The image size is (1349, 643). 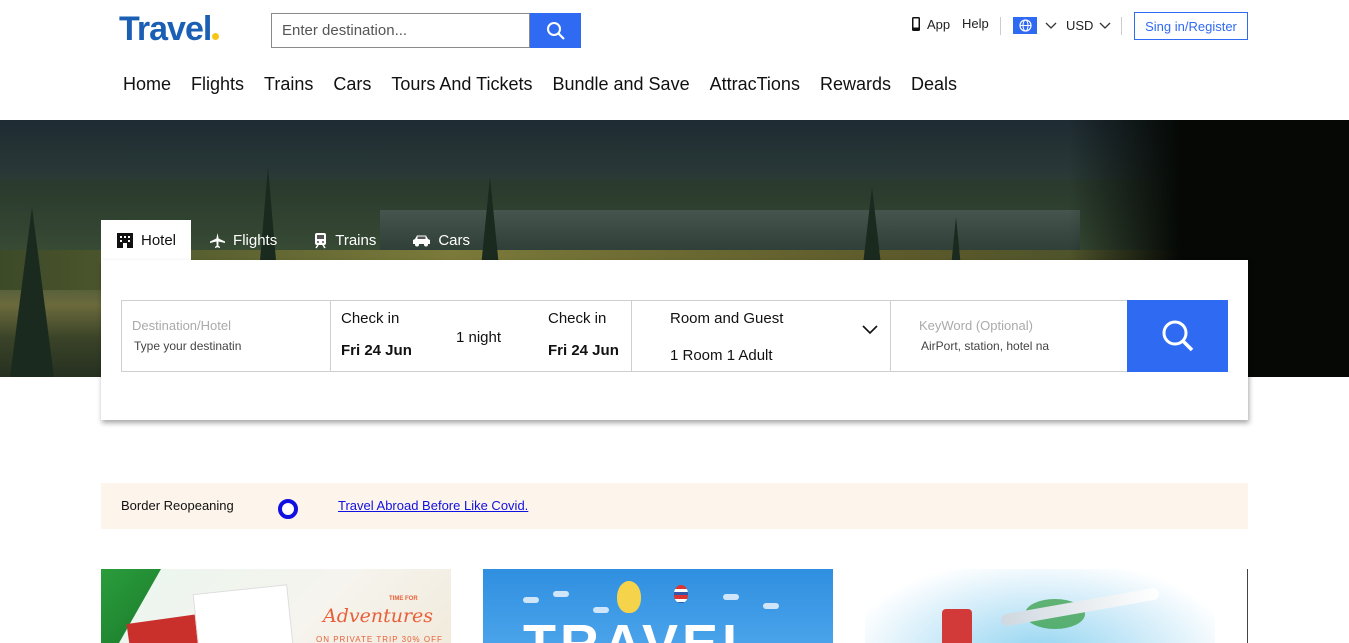 I want to click on language-selector, so click(x=1035, y=25).